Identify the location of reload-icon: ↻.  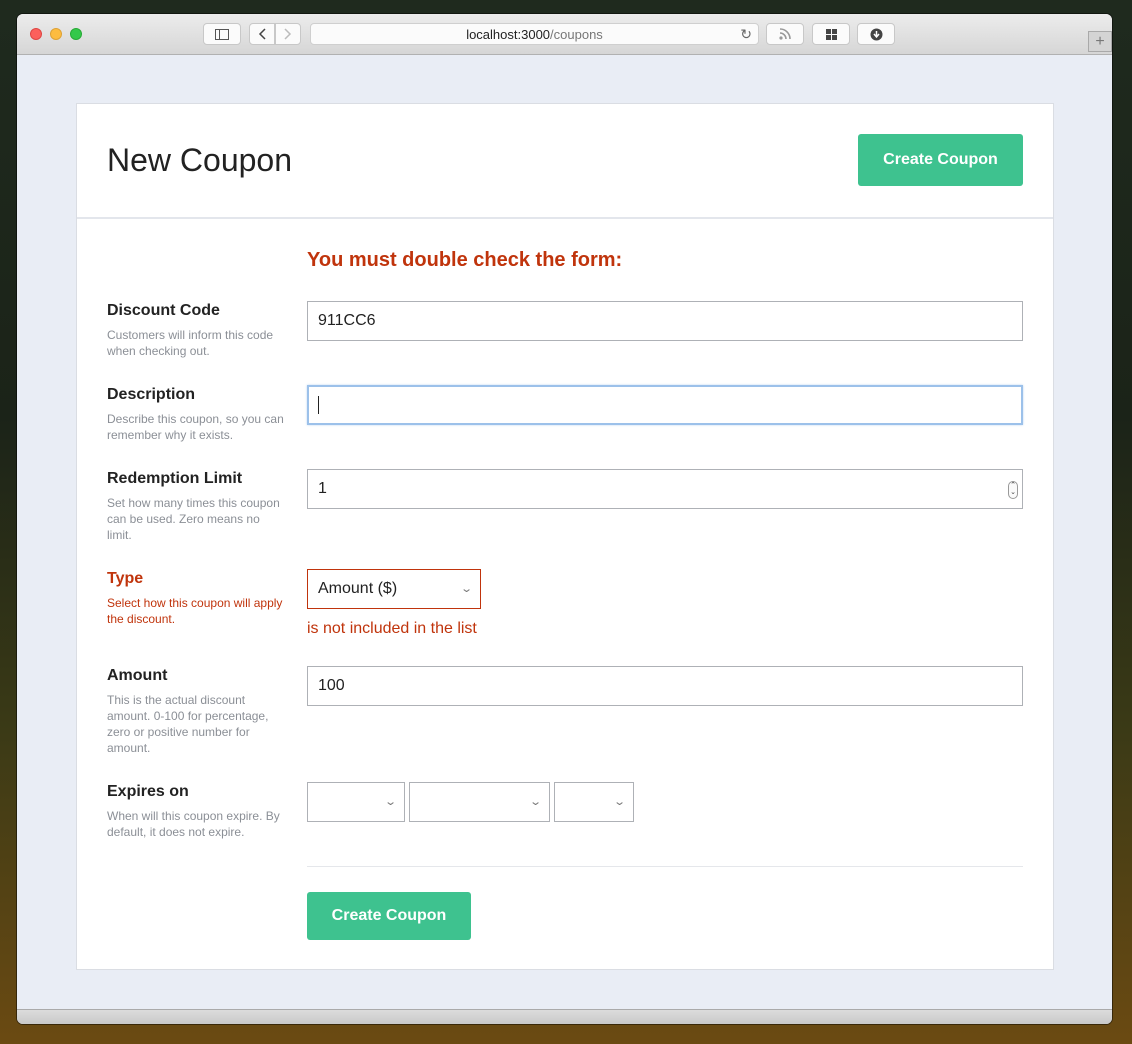
(746, 34).